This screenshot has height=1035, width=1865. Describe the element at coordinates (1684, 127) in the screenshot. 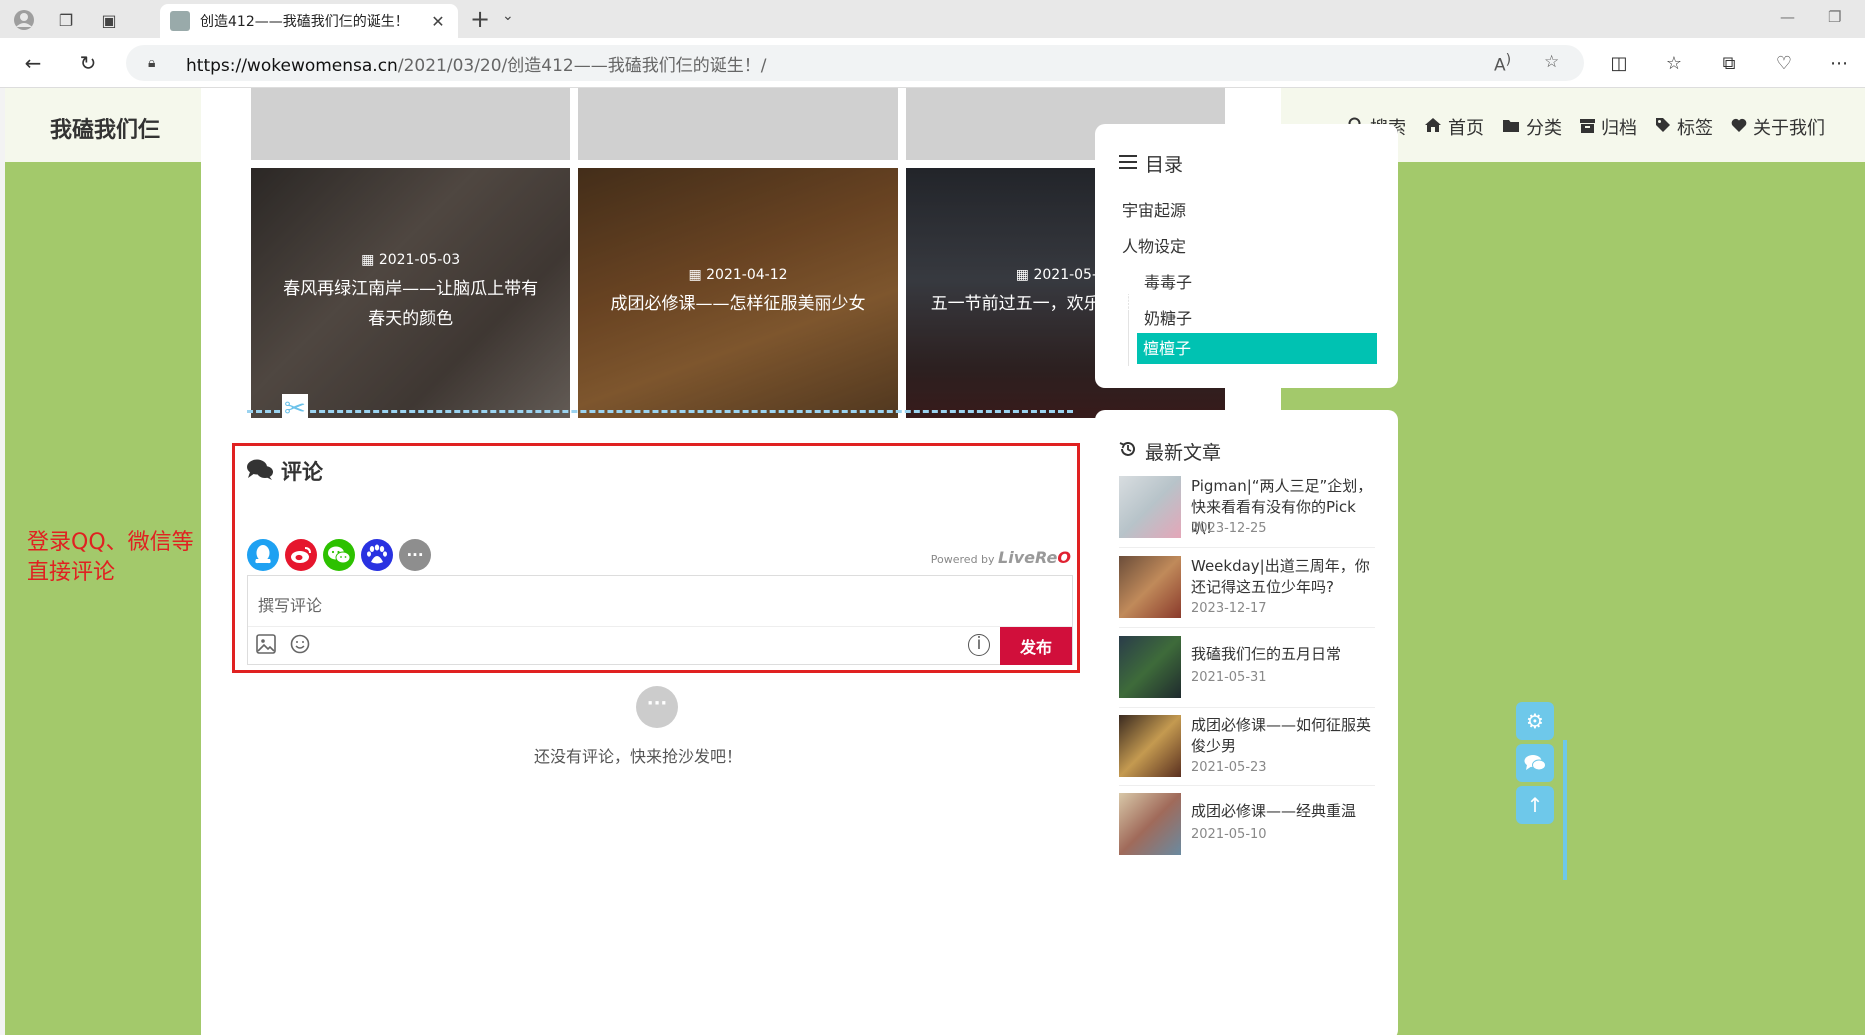

I see `nav-tags: 标签` at that location.